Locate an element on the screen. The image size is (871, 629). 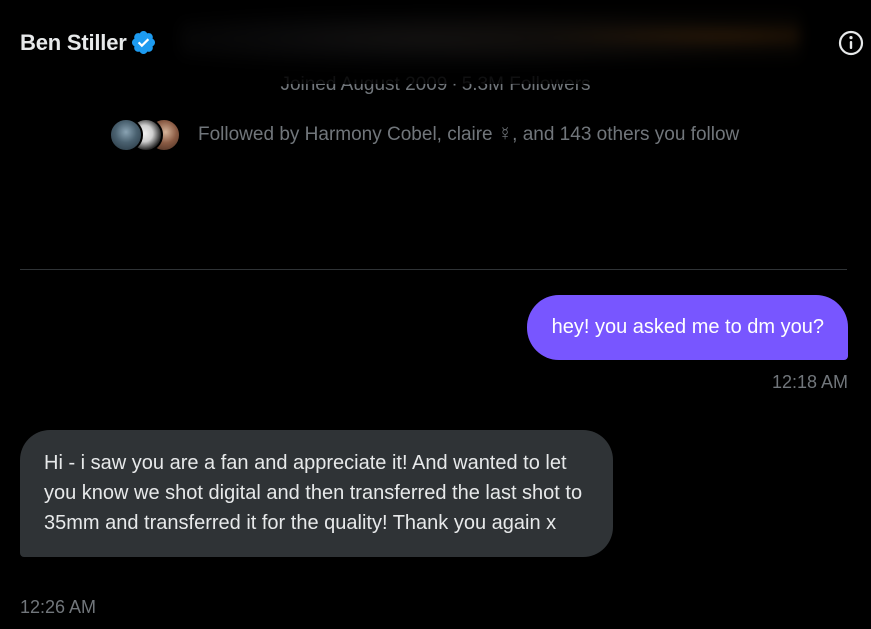
message-timestamp: 12:26 AM is located at coordinates (58, 607).